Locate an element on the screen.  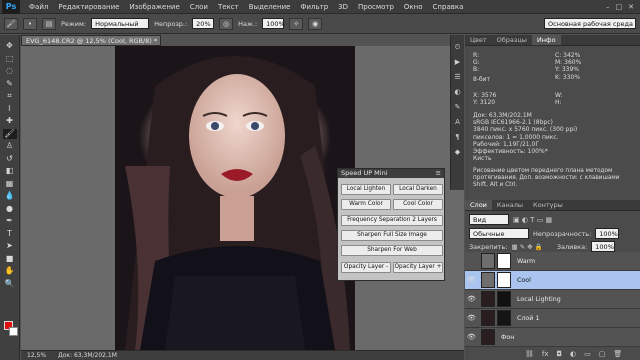
add-mask-icon: ◘ is located at coordinates (560, 354).